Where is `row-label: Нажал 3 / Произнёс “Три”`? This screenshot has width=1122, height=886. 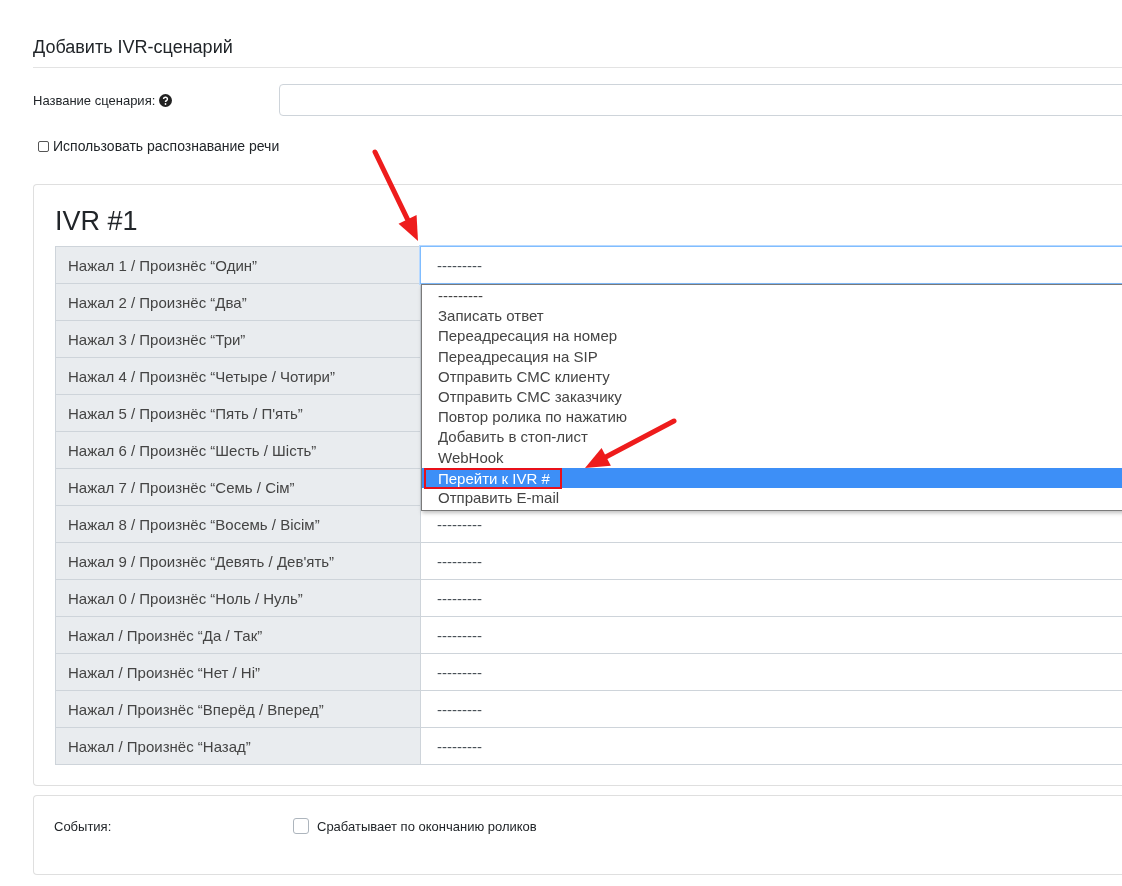
row-label: Нажал 3 / Произнёс “Три” is located at coordinates (238, 339).